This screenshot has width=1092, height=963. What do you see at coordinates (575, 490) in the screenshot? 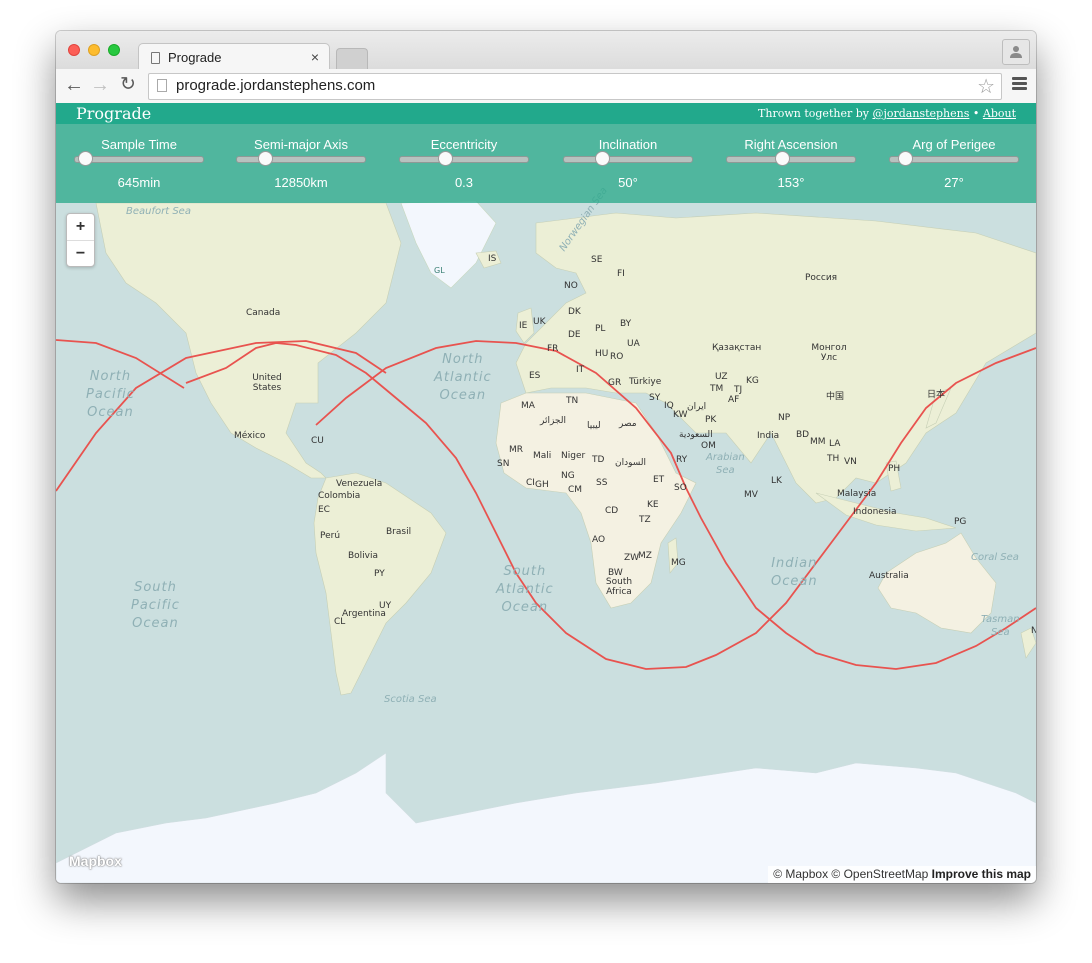
I see `map-label: CM` at bounding box center [575, 490].